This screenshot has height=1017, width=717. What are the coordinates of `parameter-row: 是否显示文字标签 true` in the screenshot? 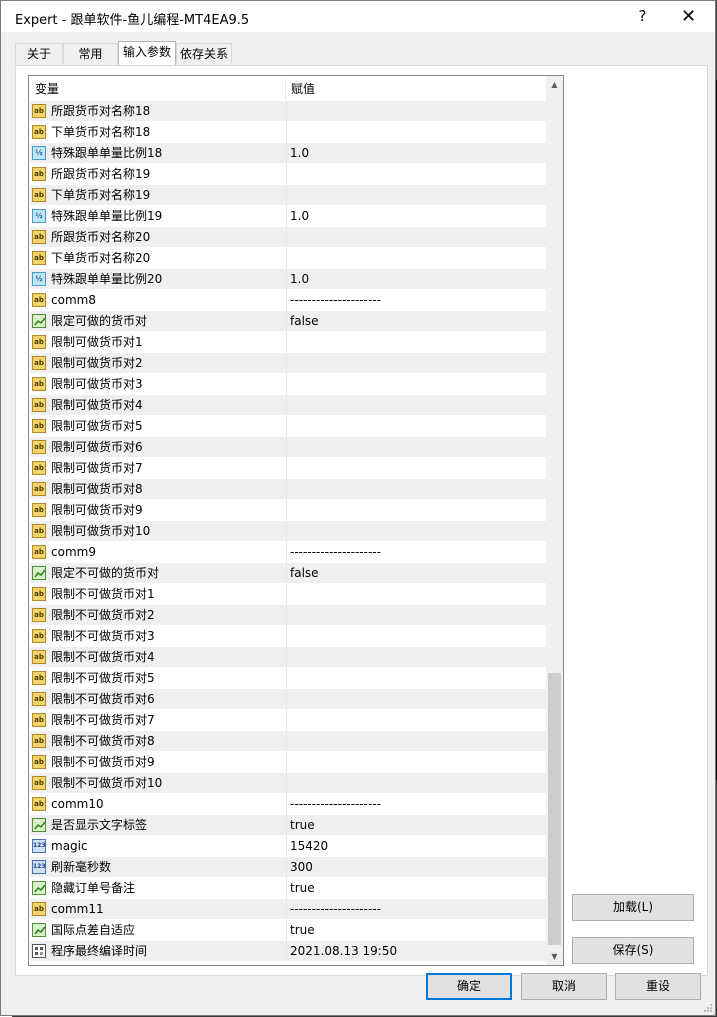 It's located at (288, 825).